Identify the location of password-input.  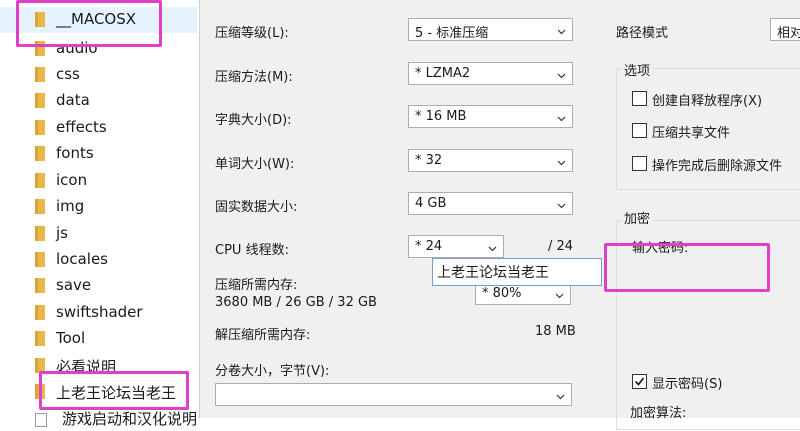
(517, 272).